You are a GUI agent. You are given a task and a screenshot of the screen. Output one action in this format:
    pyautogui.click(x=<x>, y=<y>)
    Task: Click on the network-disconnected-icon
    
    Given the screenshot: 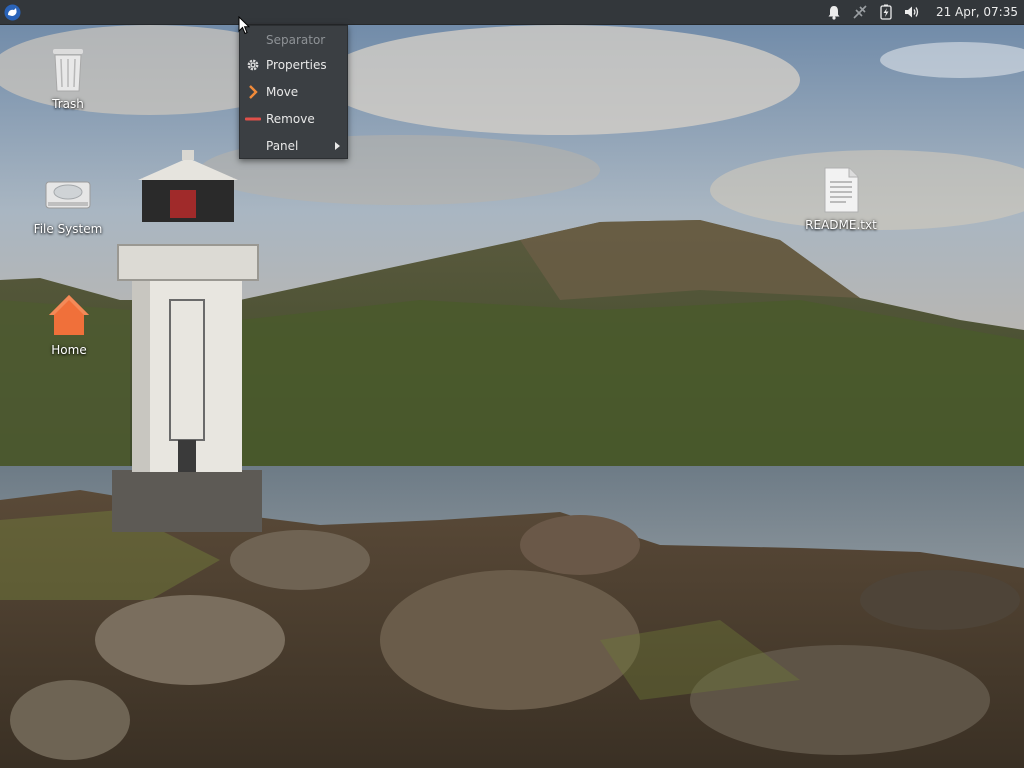 What is the action you would take?
    pyautogui.click(x=860, y=12)
    